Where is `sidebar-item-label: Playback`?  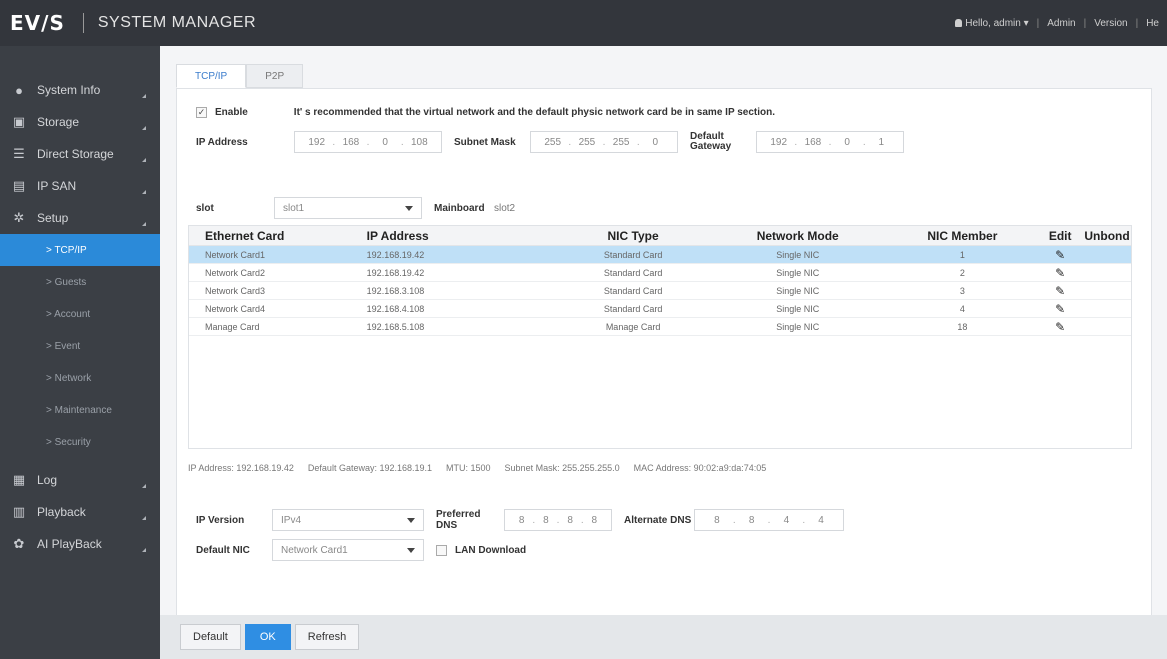
sidebar-item-label: Playback is located at coordinates (61, 512).